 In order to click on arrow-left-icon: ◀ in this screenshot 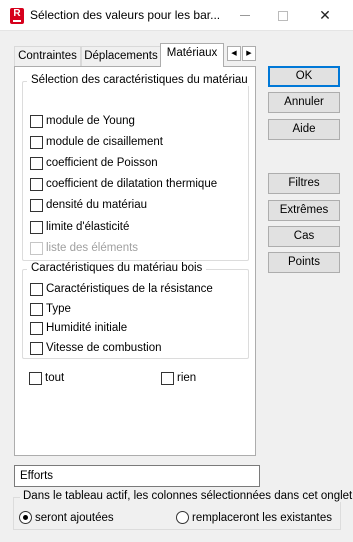, I will do `click(234, 53)`.